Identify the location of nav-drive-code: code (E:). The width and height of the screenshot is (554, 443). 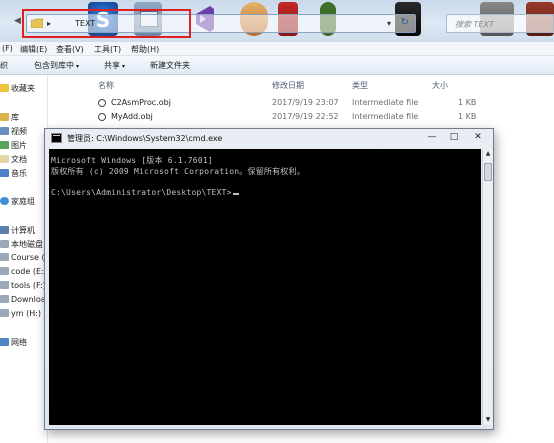
(23, 271).